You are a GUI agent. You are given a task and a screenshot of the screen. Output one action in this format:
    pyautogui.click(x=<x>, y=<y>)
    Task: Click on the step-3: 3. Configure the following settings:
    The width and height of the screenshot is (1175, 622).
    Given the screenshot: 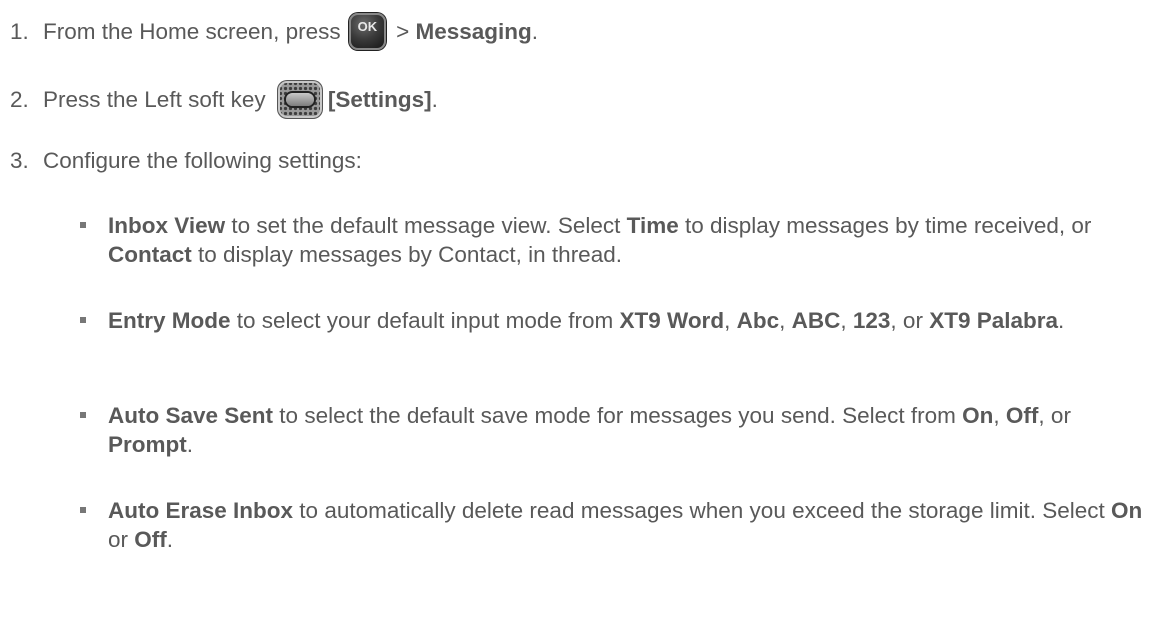 What is the action you would take?
    pyautogui.click(x=186, y=160)
    